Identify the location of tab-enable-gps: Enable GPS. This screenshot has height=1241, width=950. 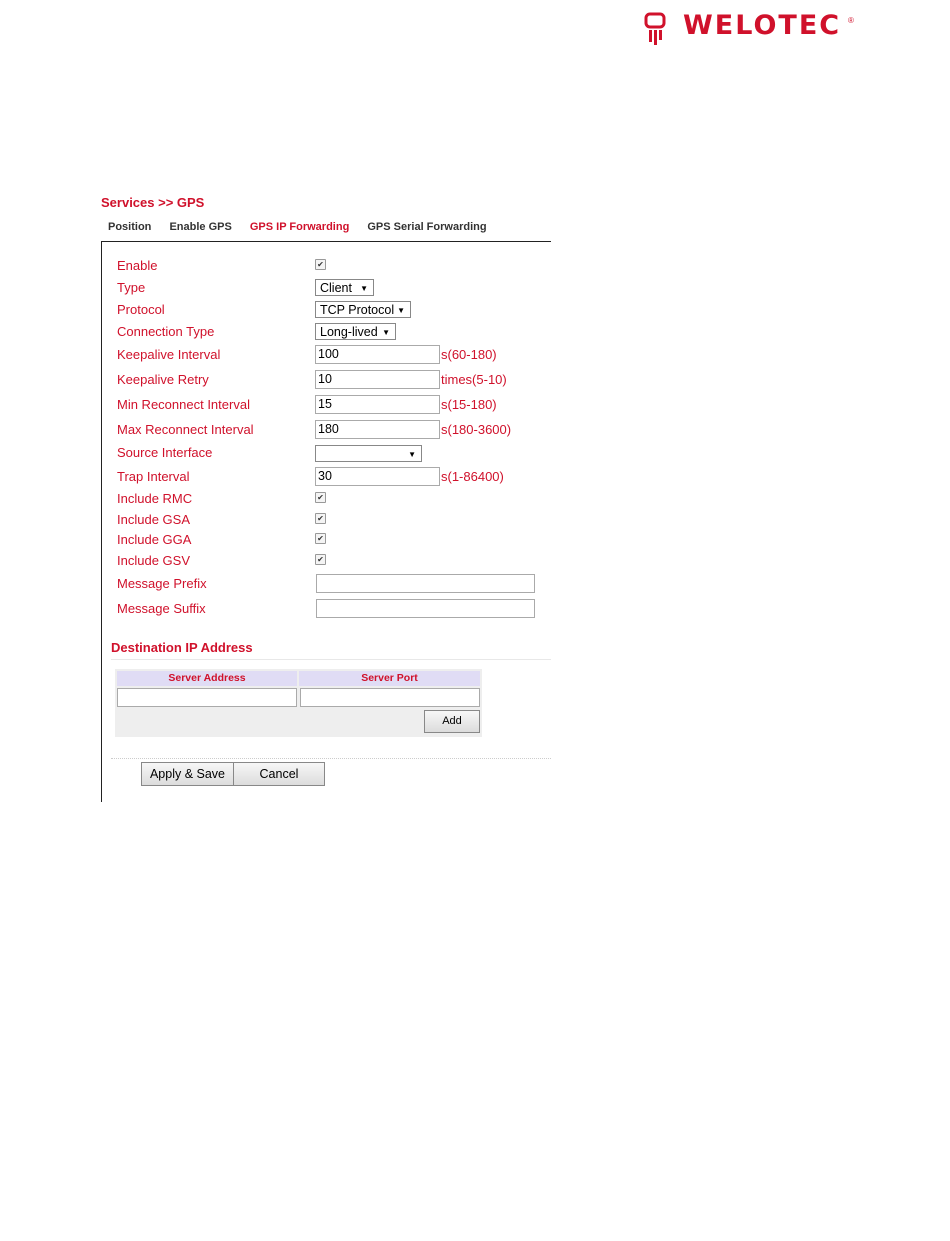
(200, 227).